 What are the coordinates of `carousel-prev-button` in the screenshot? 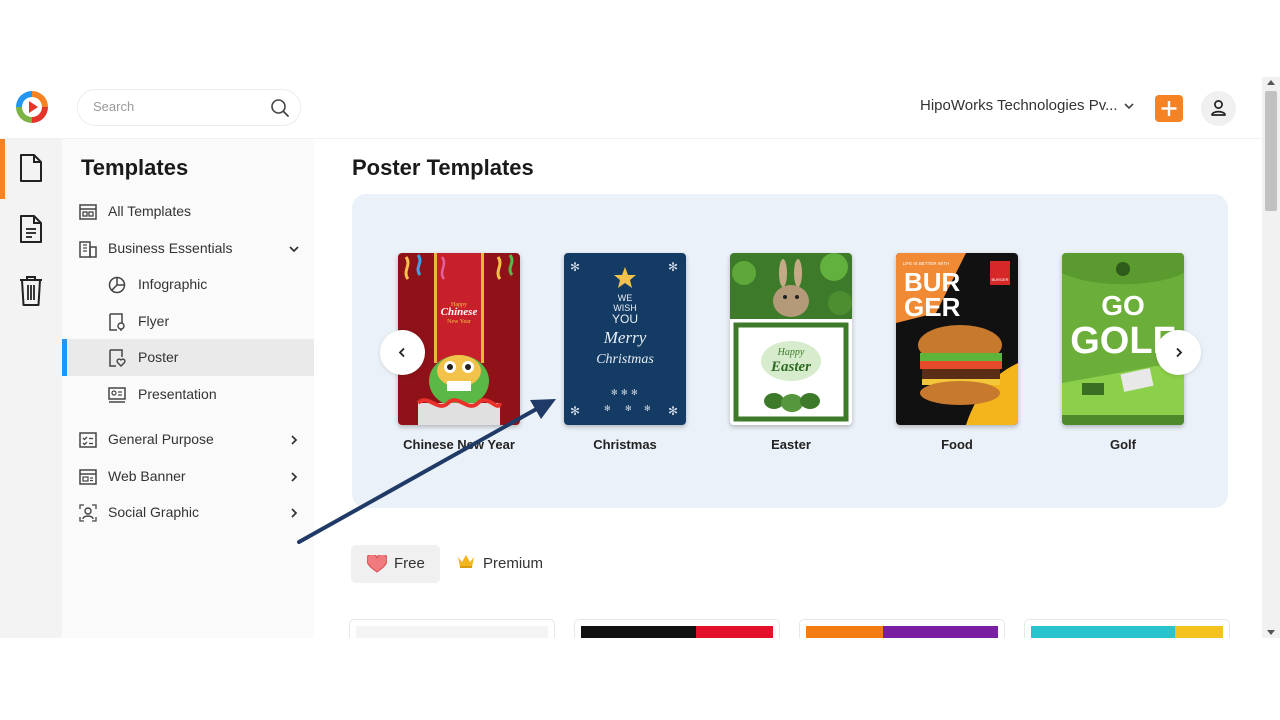 It's located at (402, 352).